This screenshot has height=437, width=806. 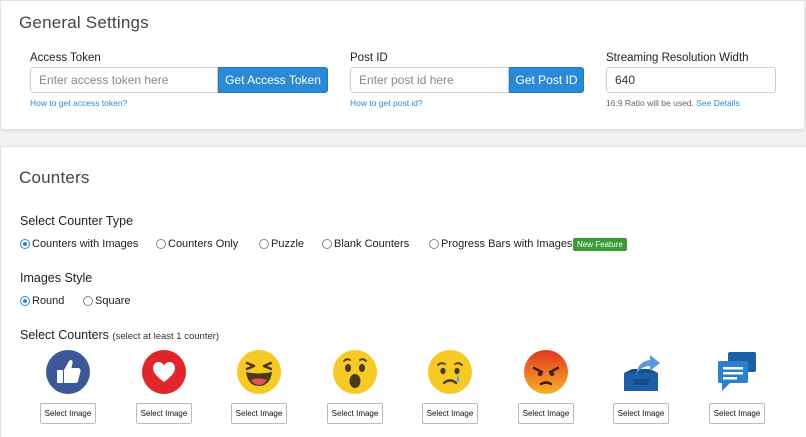 What do you see at coordinates (78, 103) in the screenshot?
I see `access-token-help-link: How to get access token?` at bounding box center [78, 103].